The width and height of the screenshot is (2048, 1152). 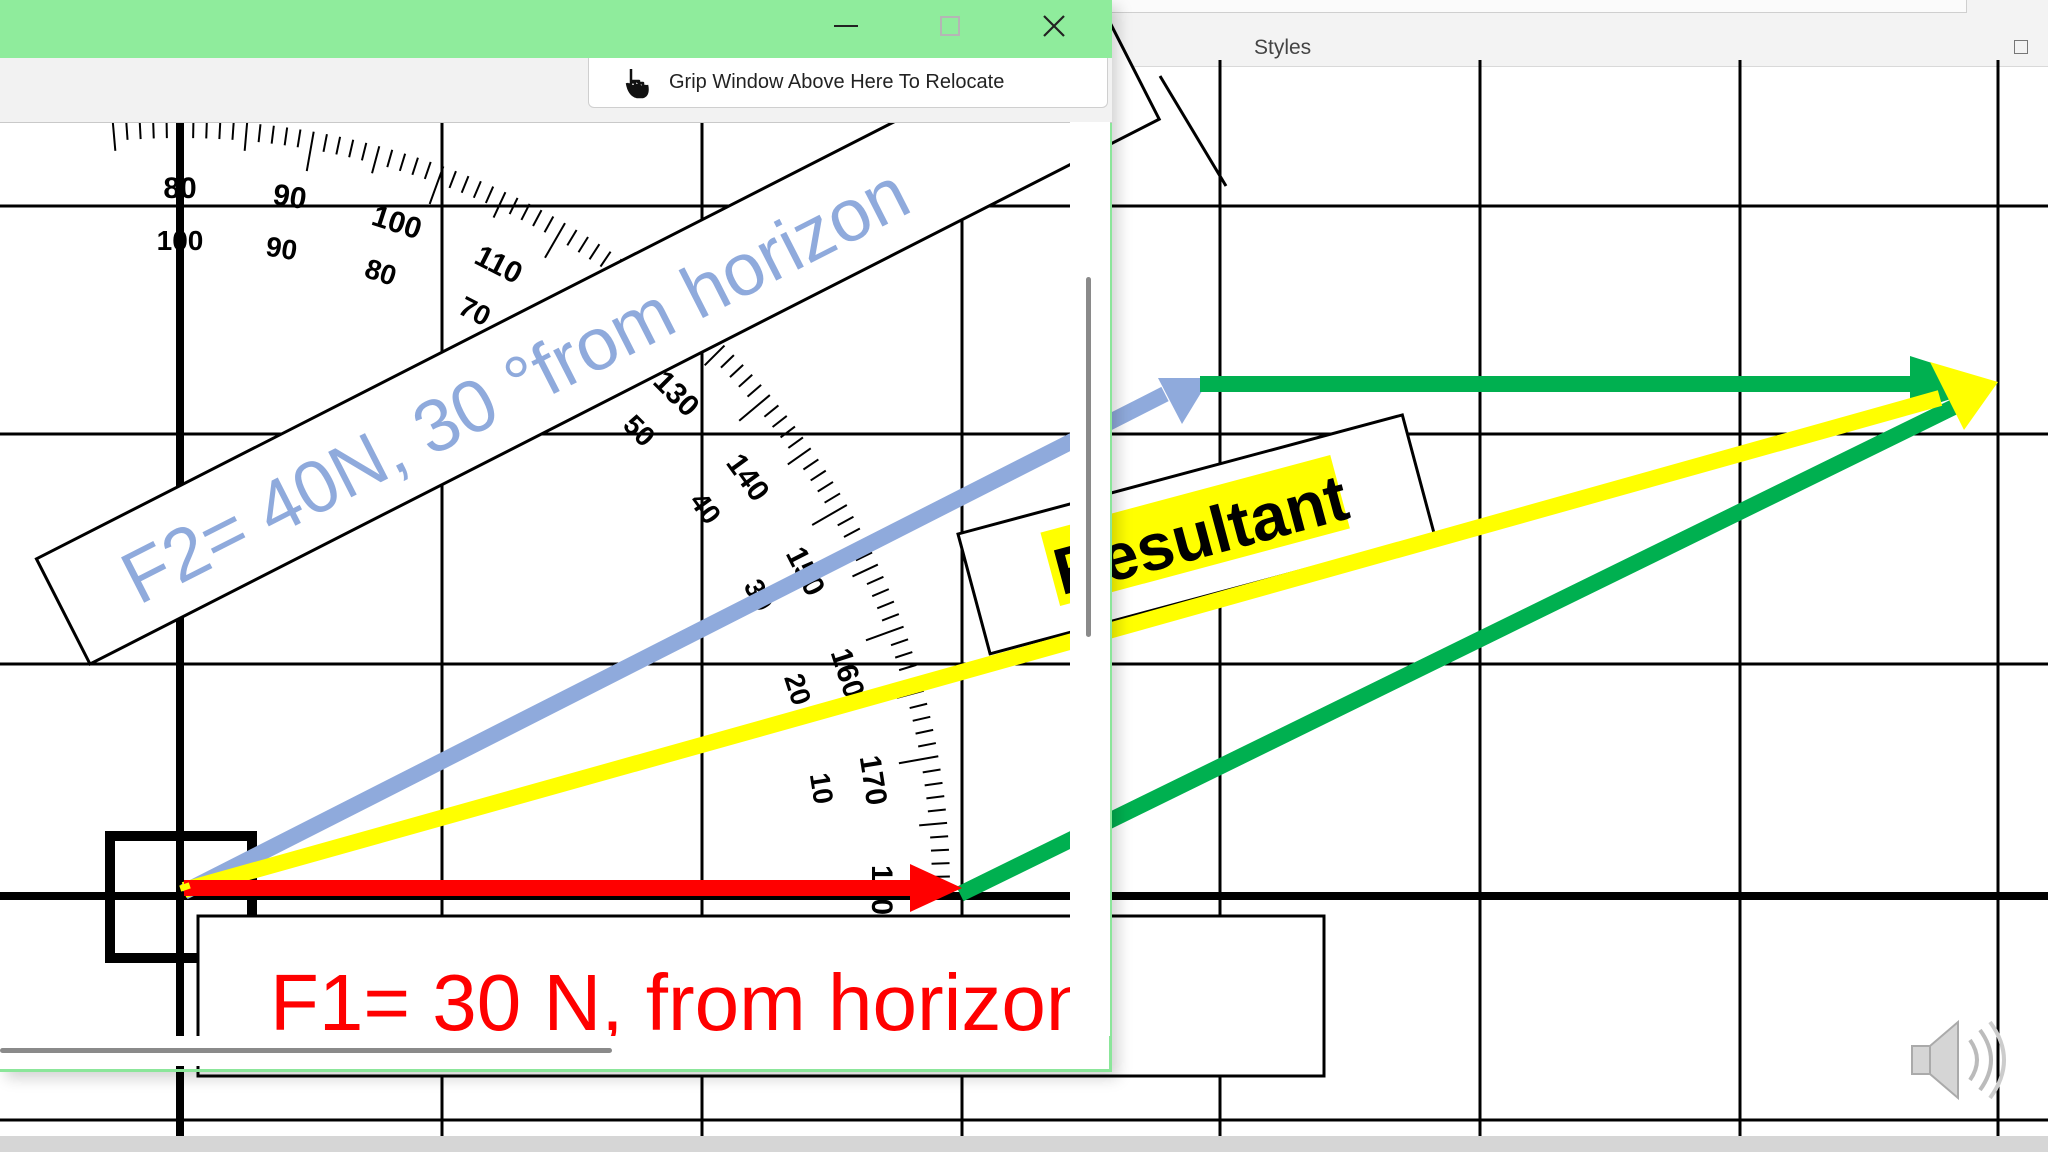 I want to click on horizontal-scrollbar, so click(x=535, y=1051).